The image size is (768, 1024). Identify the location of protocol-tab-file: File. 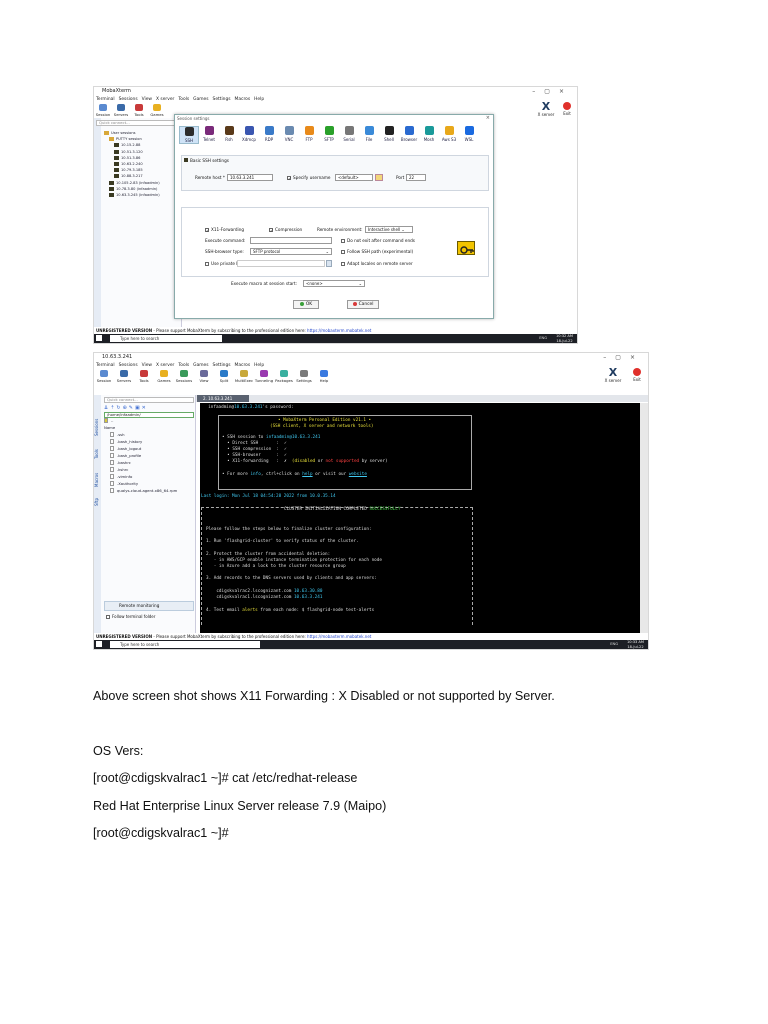
(369, 134).